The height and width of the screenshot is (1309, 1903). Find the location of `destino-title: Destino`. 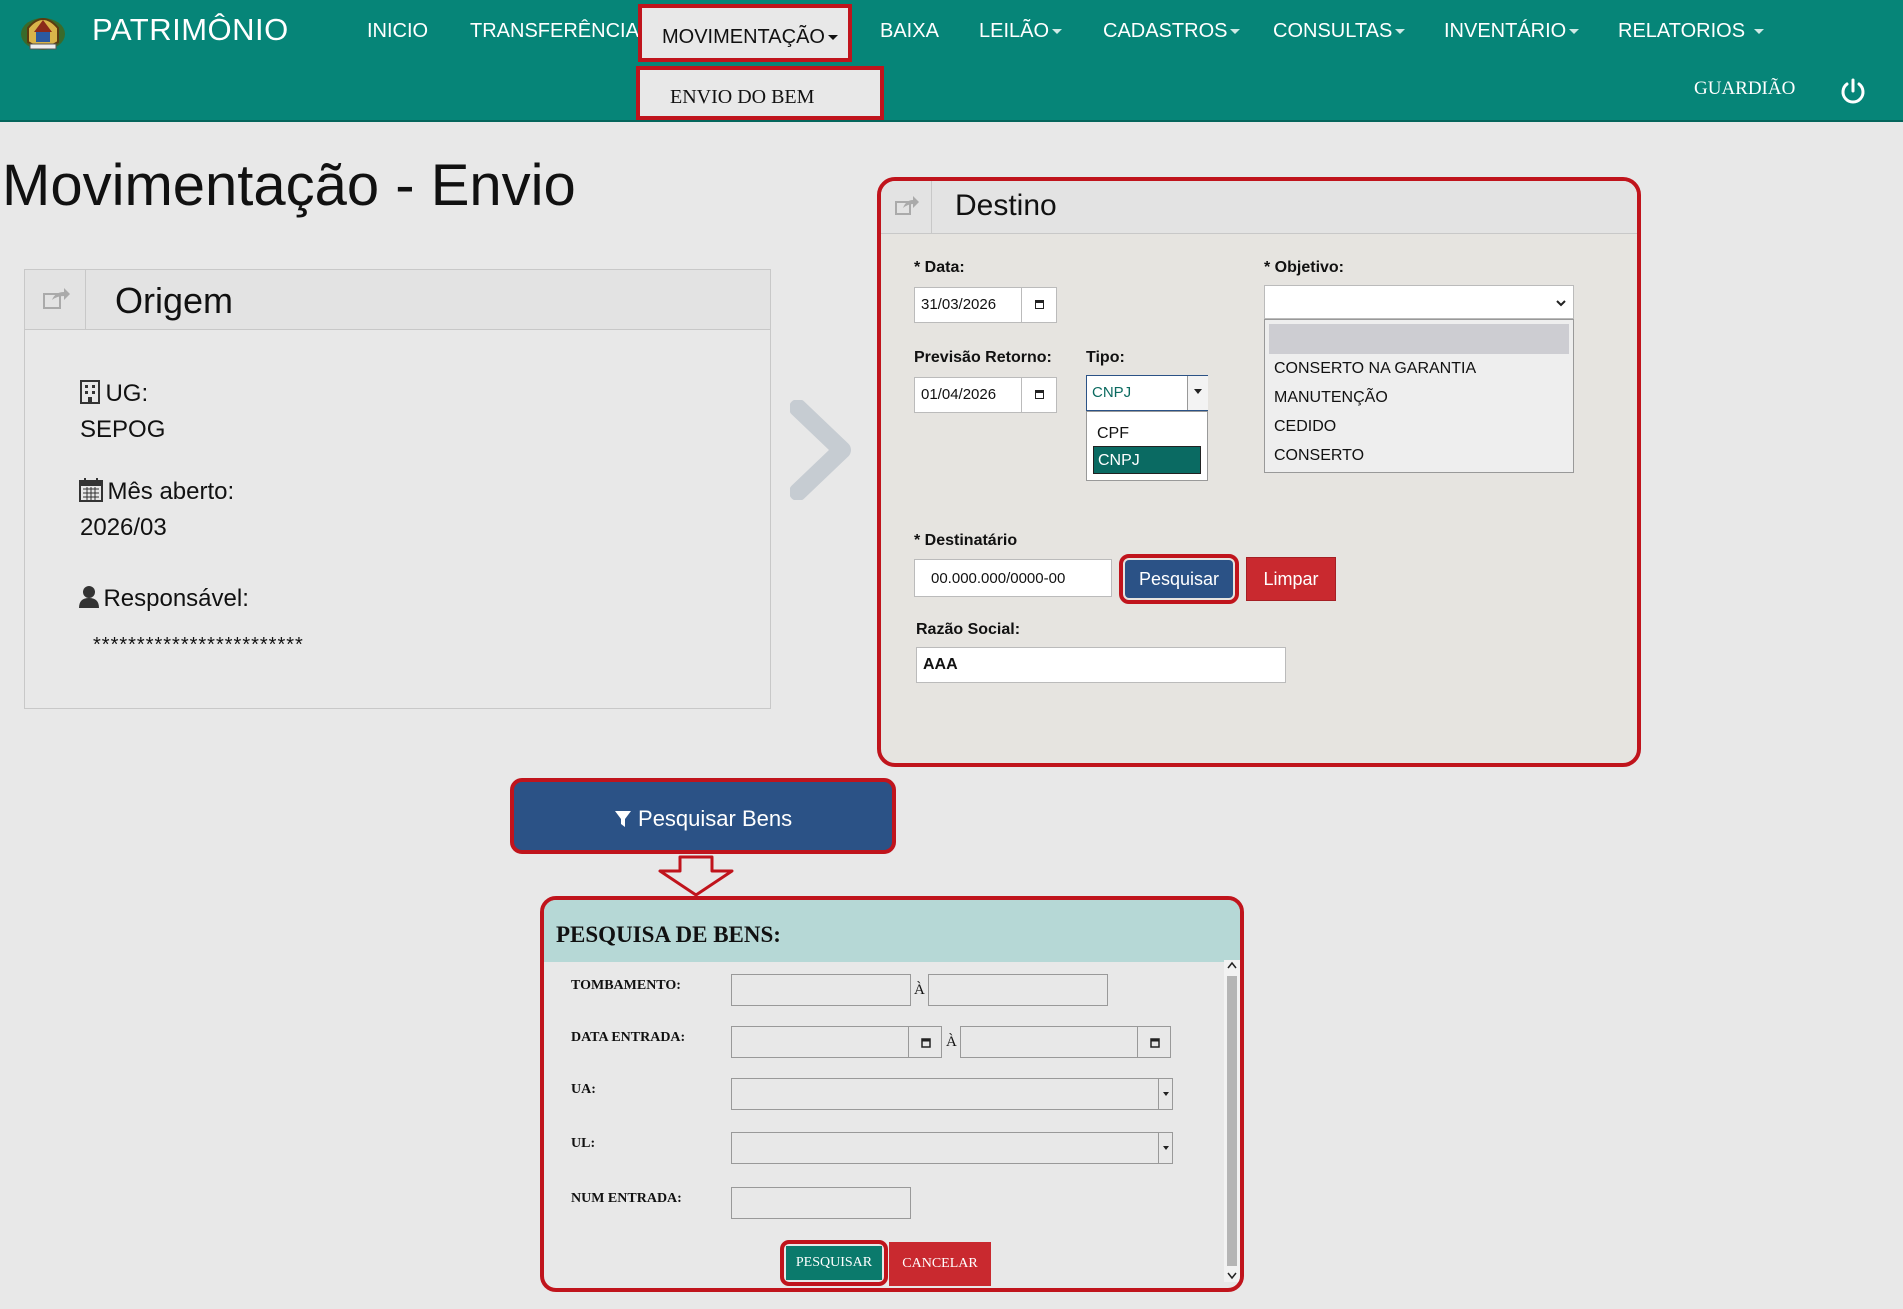

destino-title: Destino is located at coordinates (1006, 205).